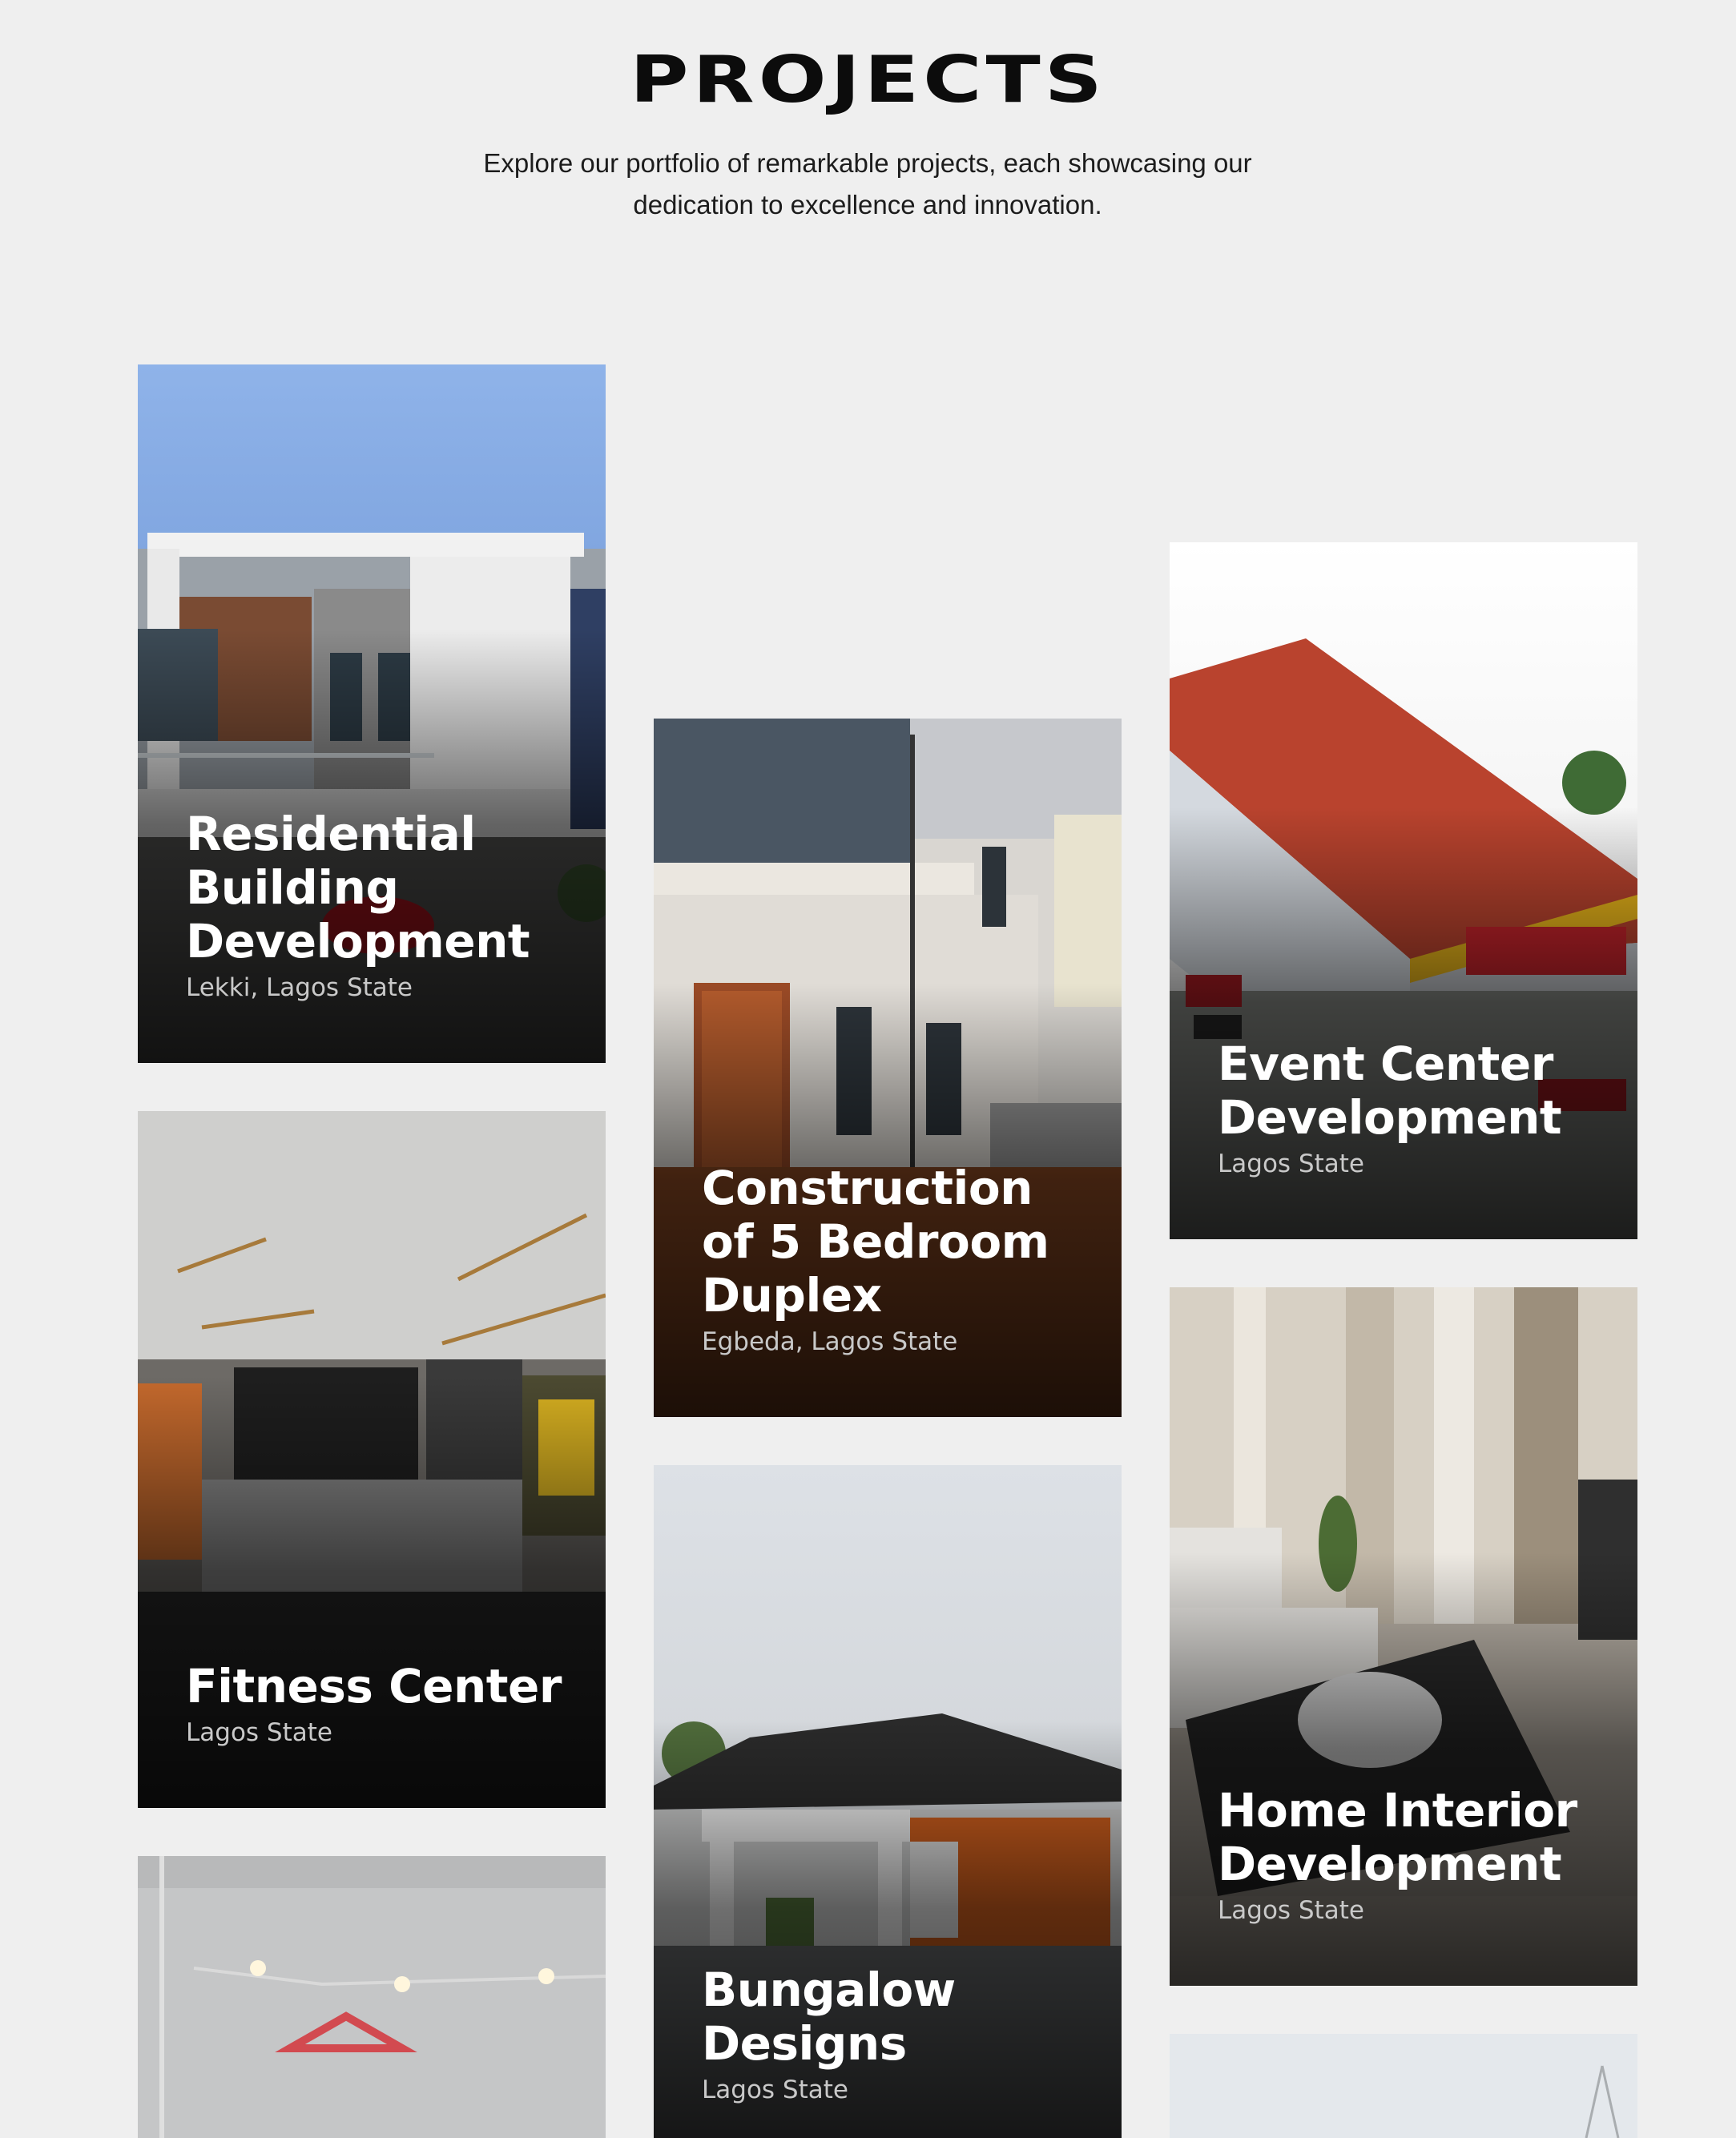  What do you see at coordinates (1404, 891) in the screenshot?
I see `project-card-event-center: Event Center Development Lagos State` at bounding box center [1404, 891].